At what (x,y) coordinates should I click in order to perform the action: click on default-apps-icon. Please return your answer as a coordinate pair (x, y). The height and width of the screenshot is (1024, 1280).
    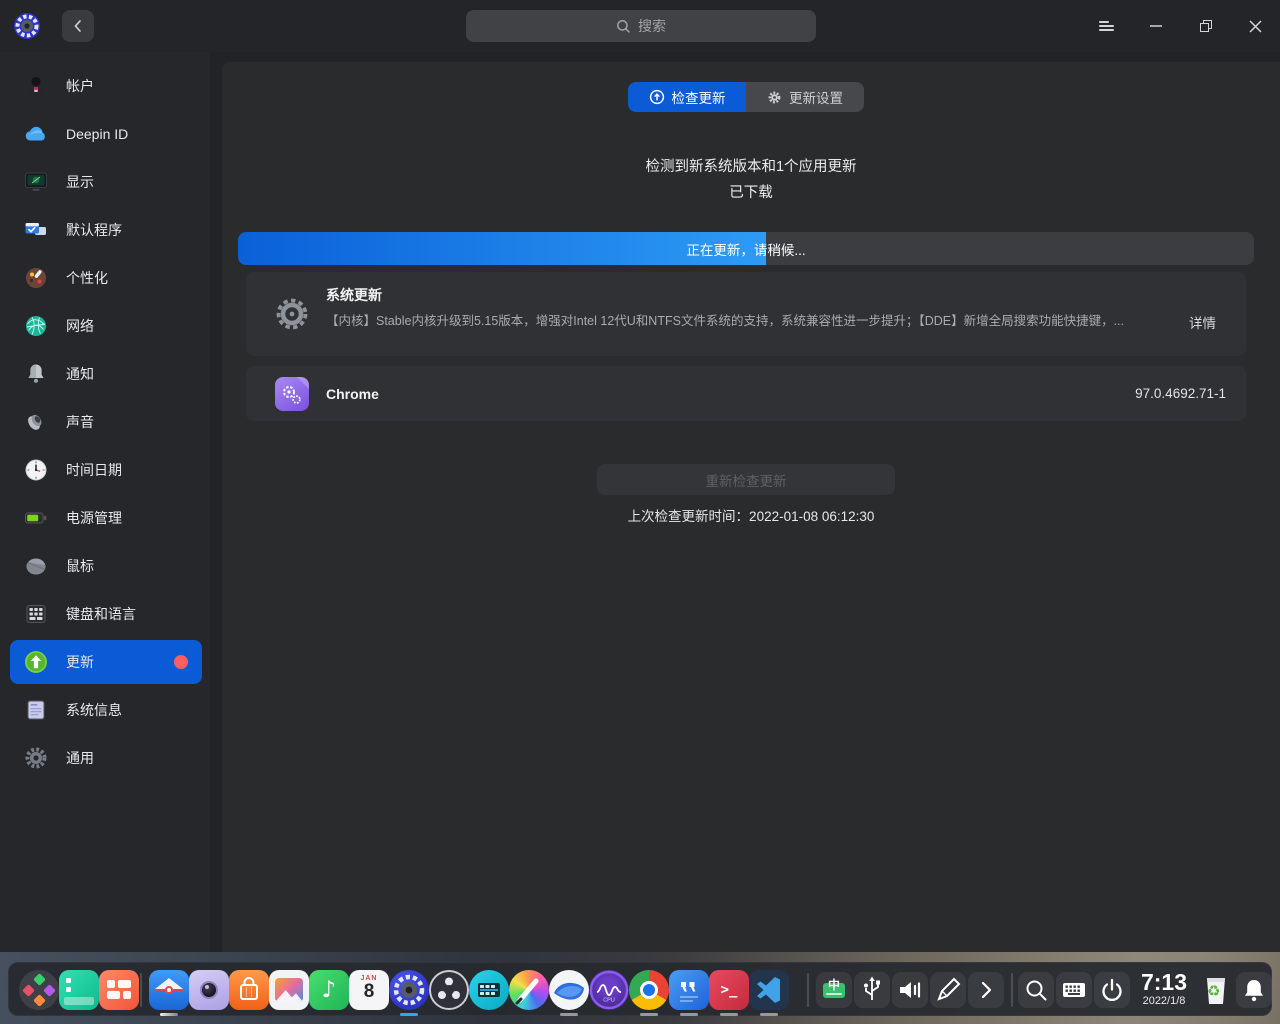
    Looking at the image, I should click on (36, 230).